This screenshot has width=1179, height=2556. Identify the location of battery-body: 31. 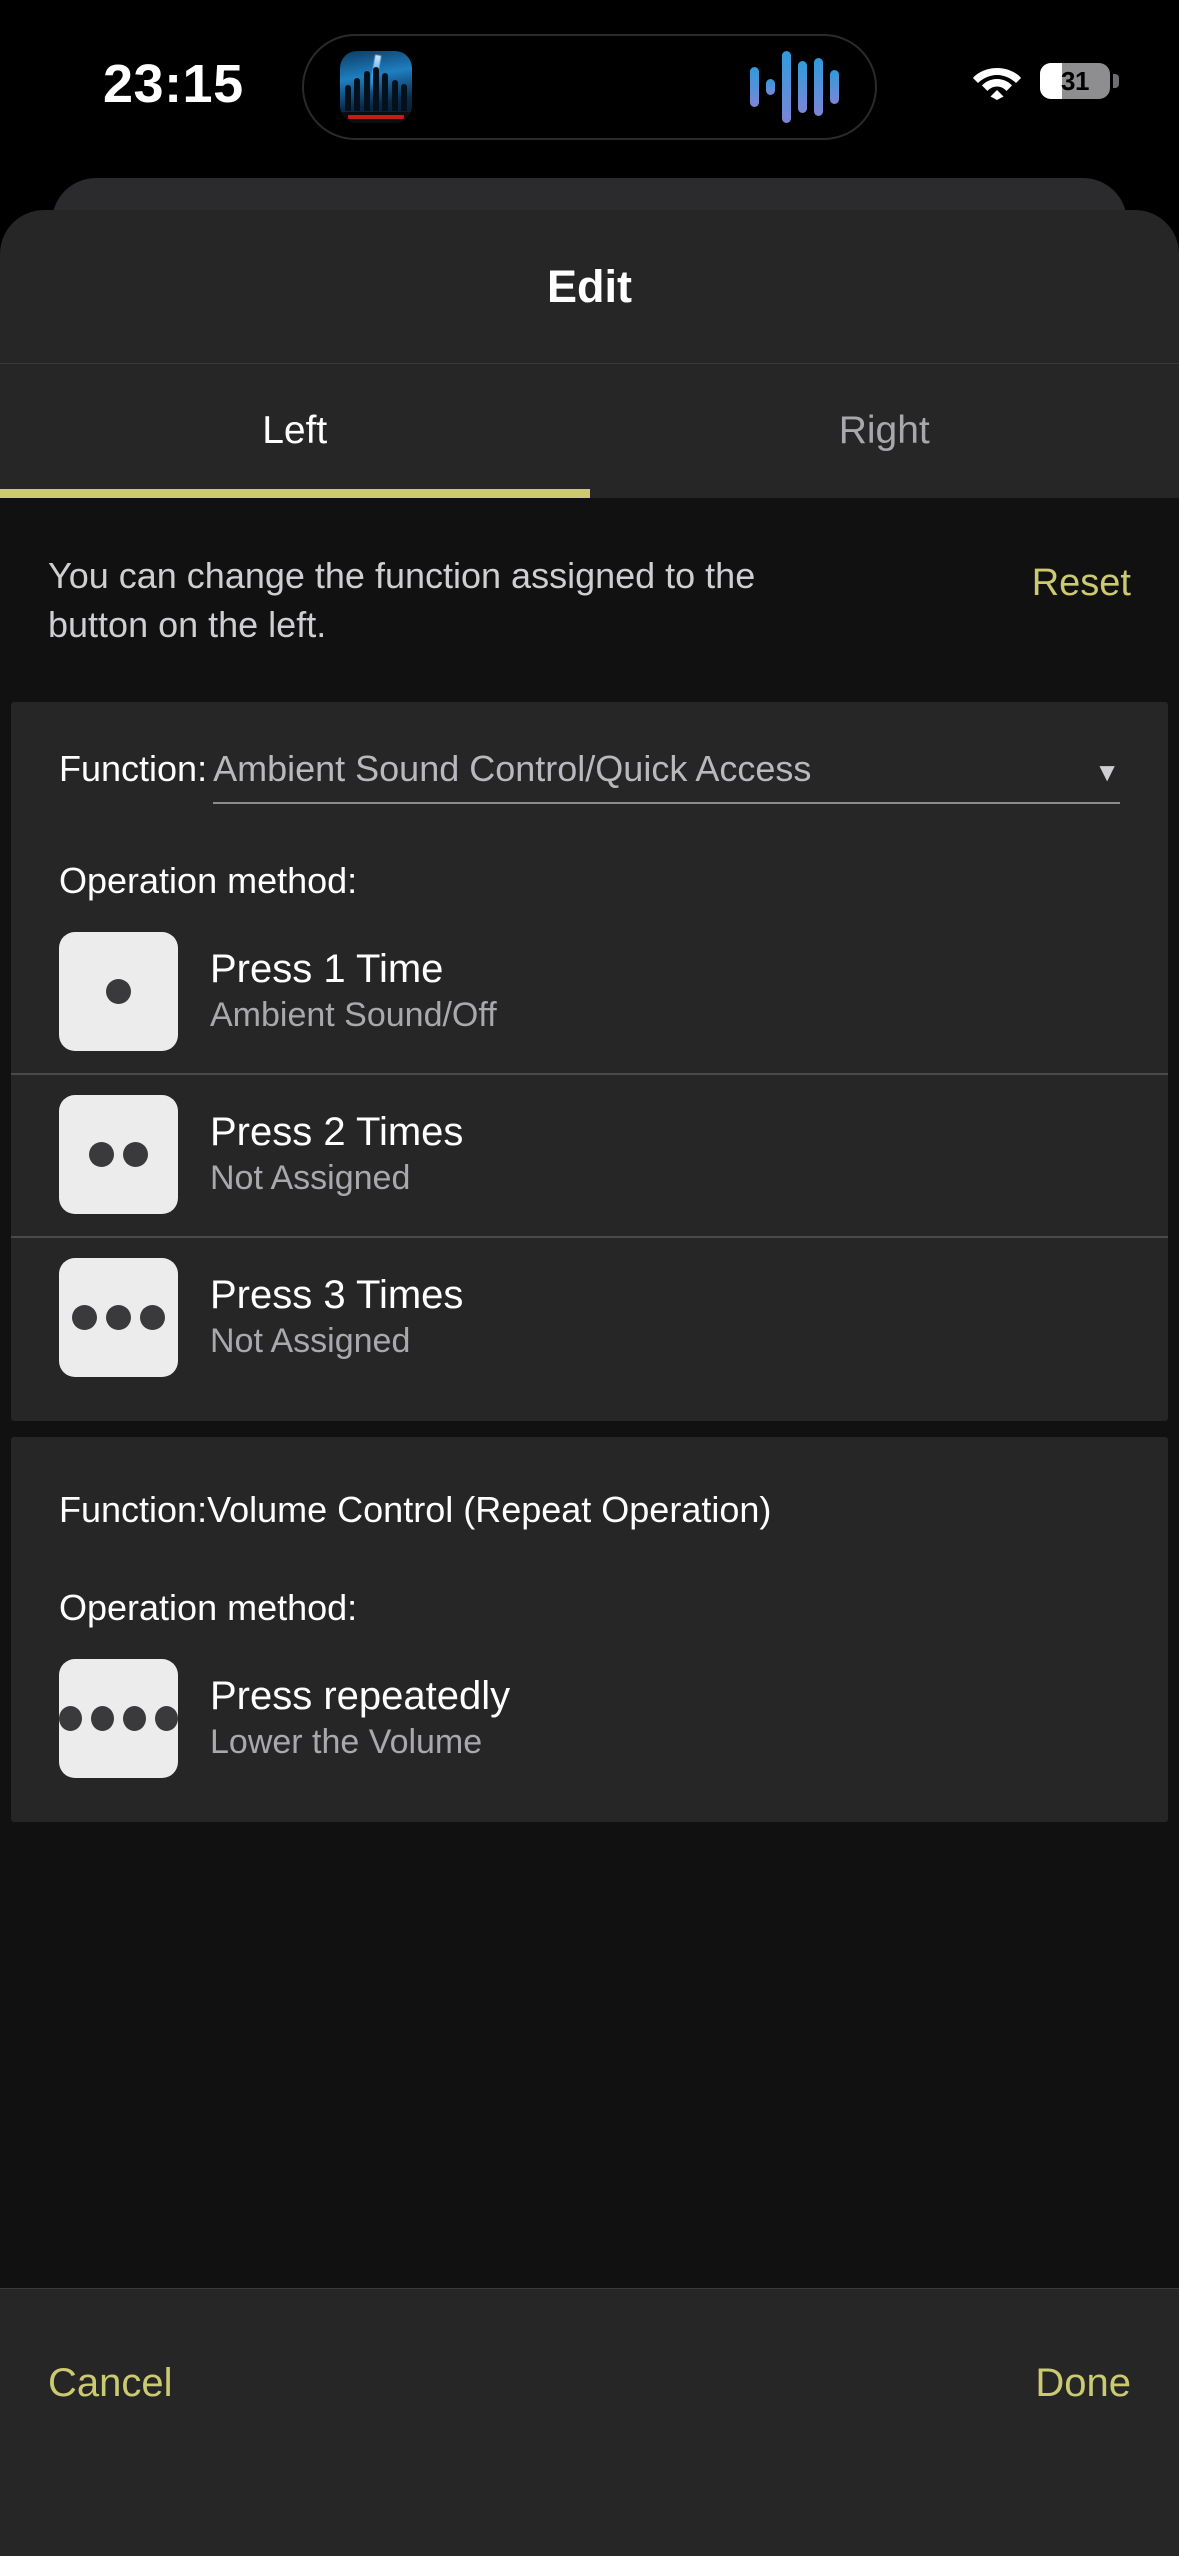
(1075, 81).